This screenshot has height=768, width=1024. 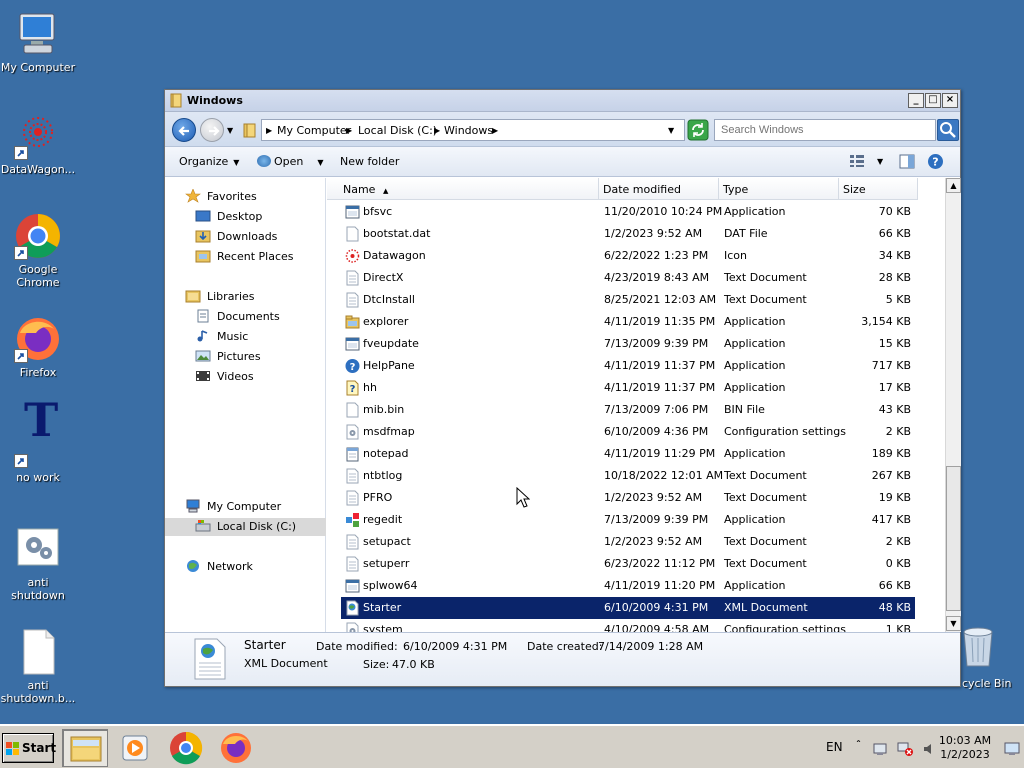 I want to click on breadcrumb-local-disk: Local Disk (C:), so click(x=397, y=130).